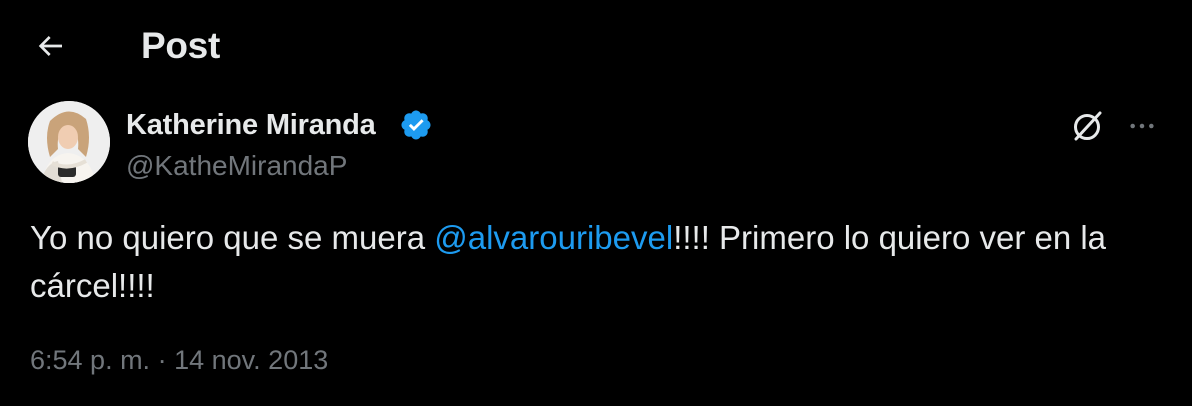 The width and height of the screenshot is (1192, 406). I want to click on page-title: Post, so click(180, 45).